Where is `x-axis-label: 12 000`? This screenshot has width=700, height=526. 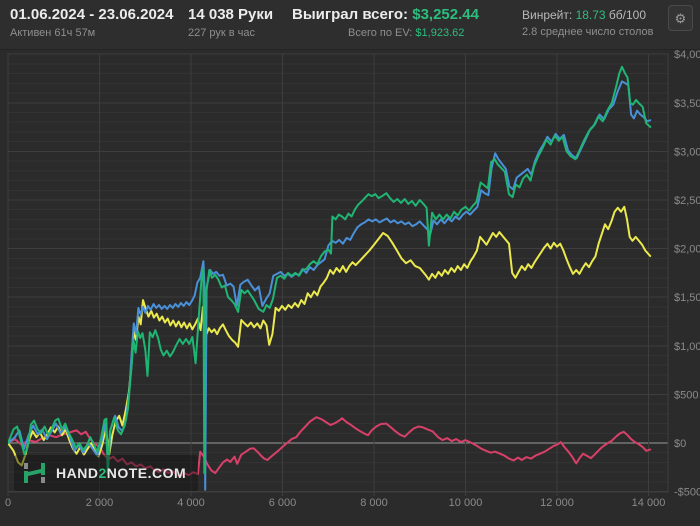 x-axis-label: 12 000 is located at coordinates (557, 503).